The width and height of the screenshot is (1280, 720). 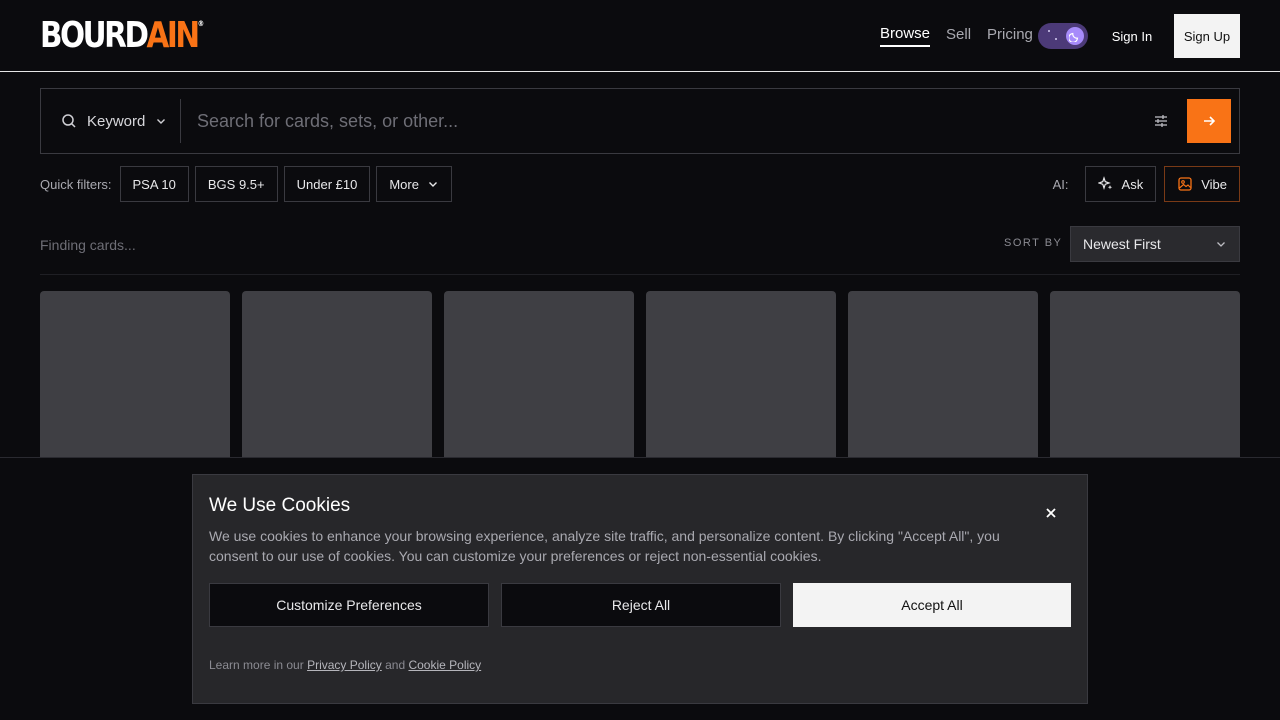 I want to click on theme-toggle, so click(x=1063, y=36).